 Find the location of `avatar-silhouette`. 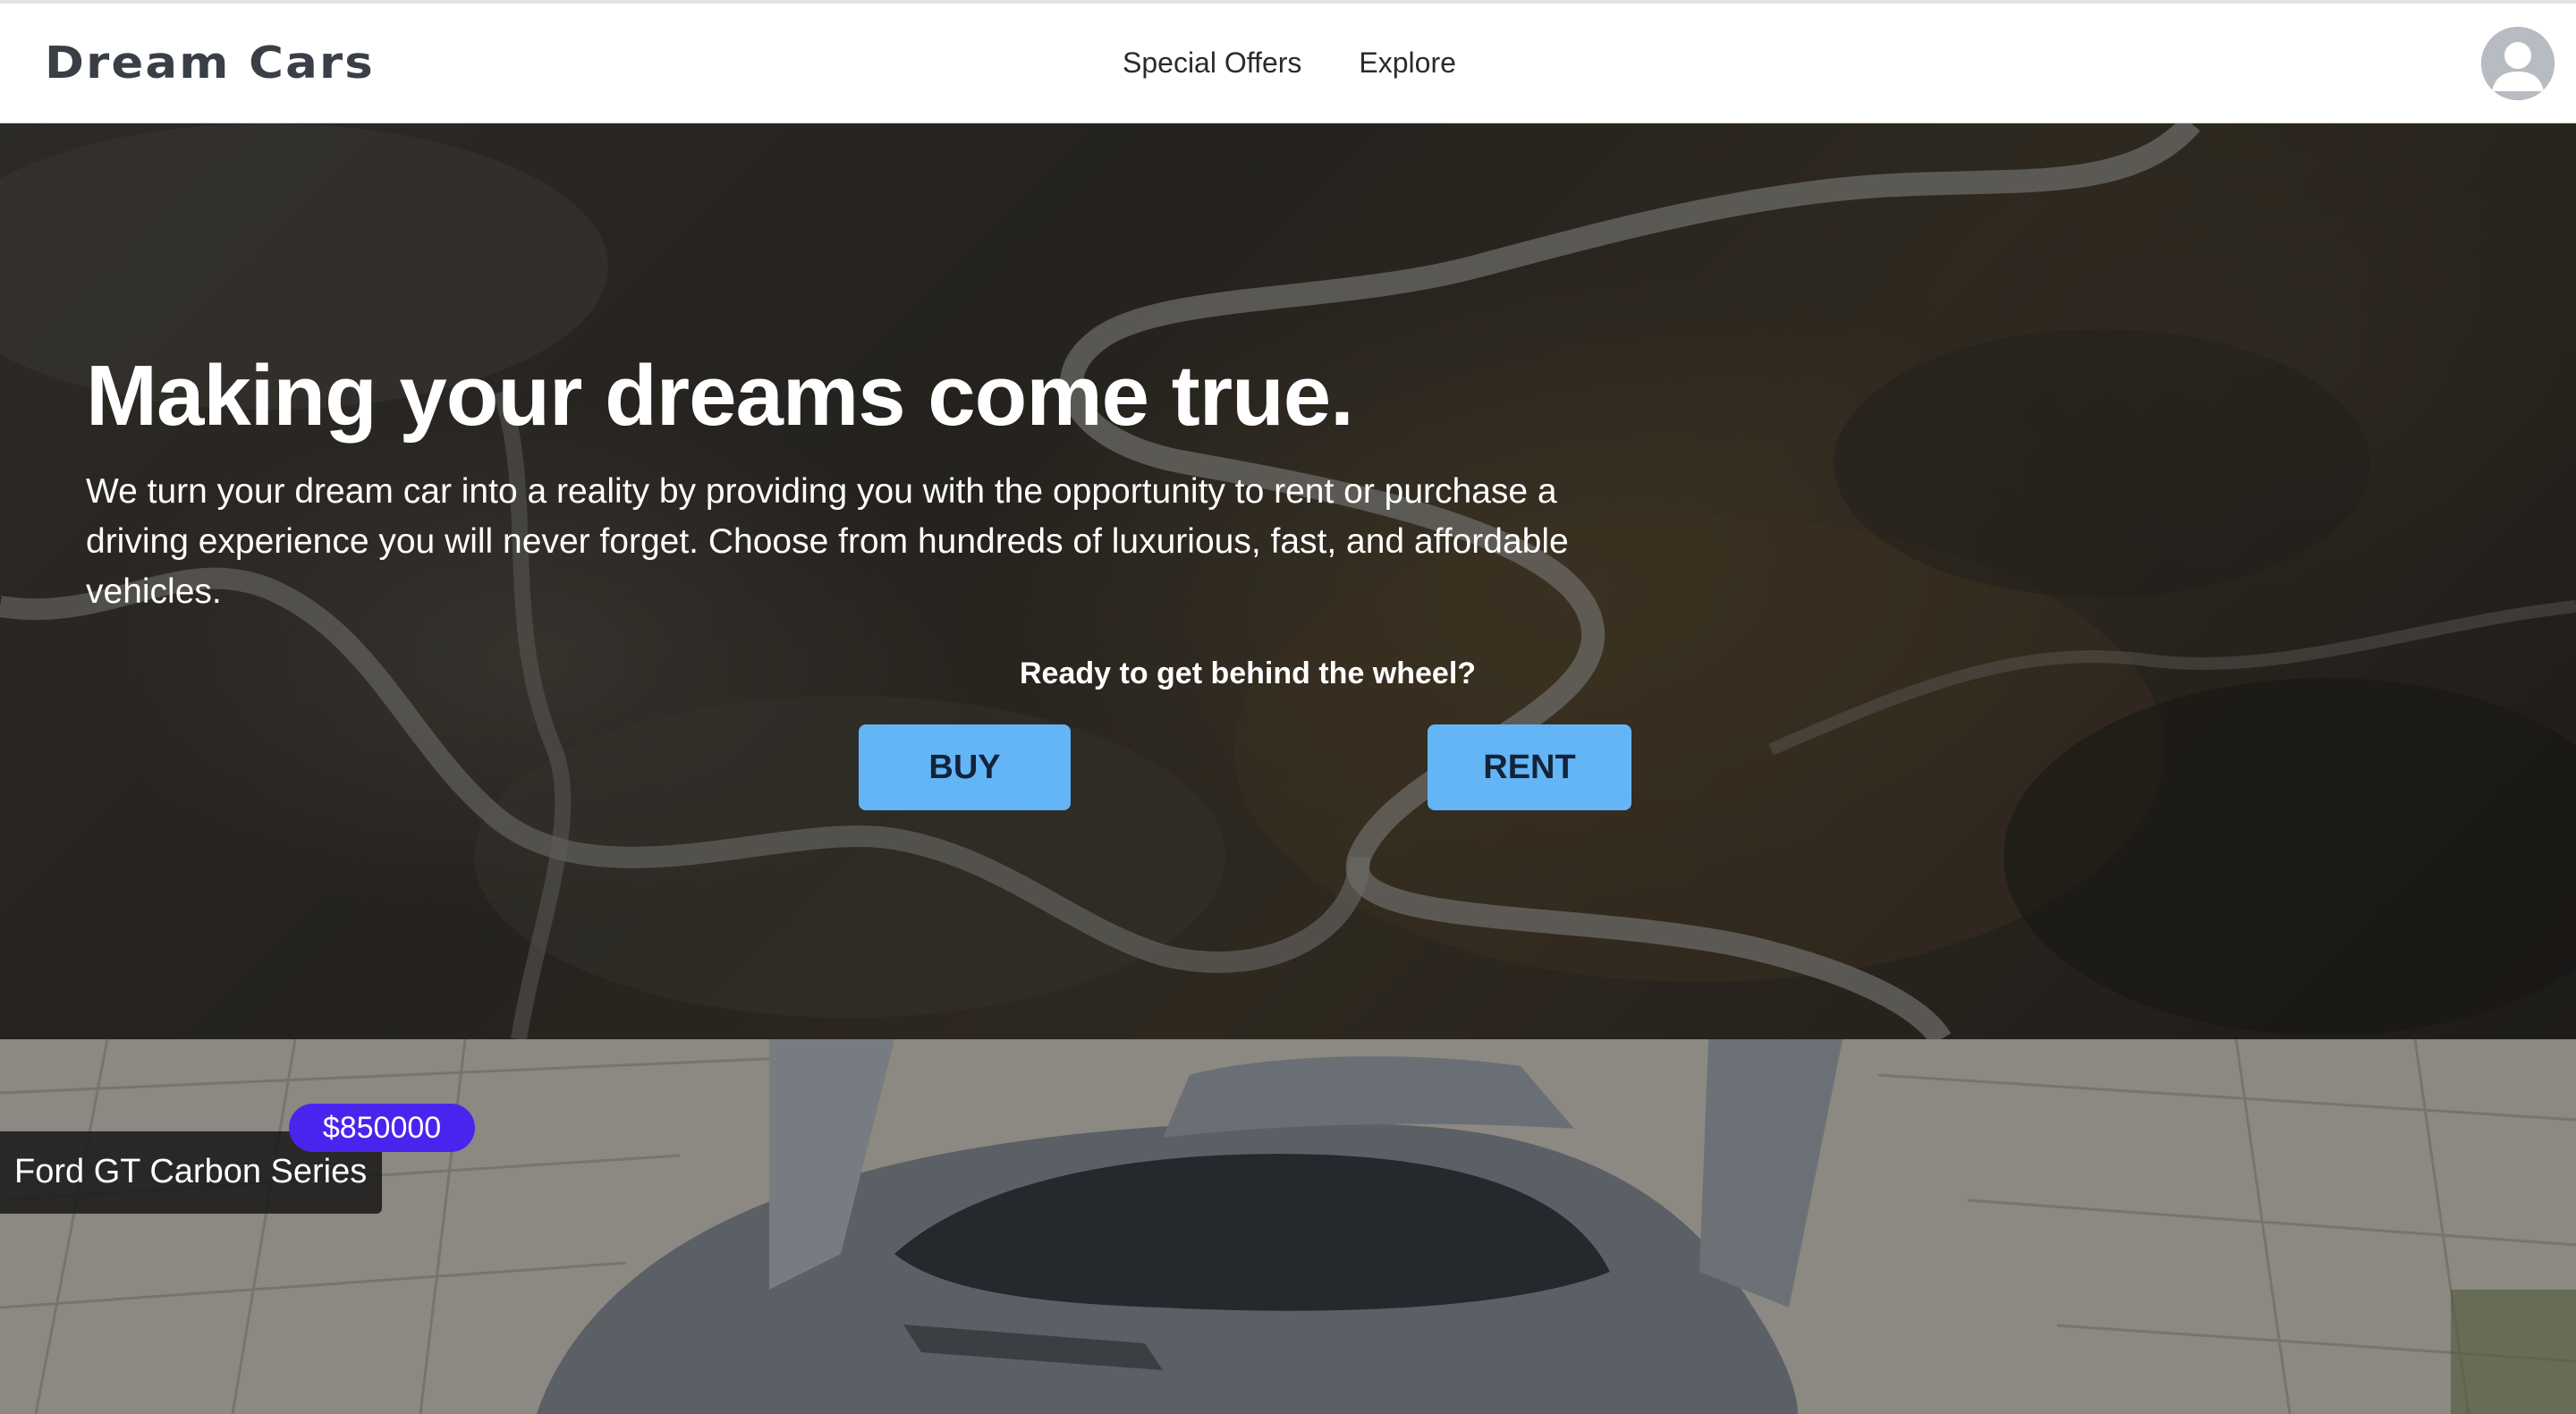

avatar-silhouette is located at coordinates (2518, 63).